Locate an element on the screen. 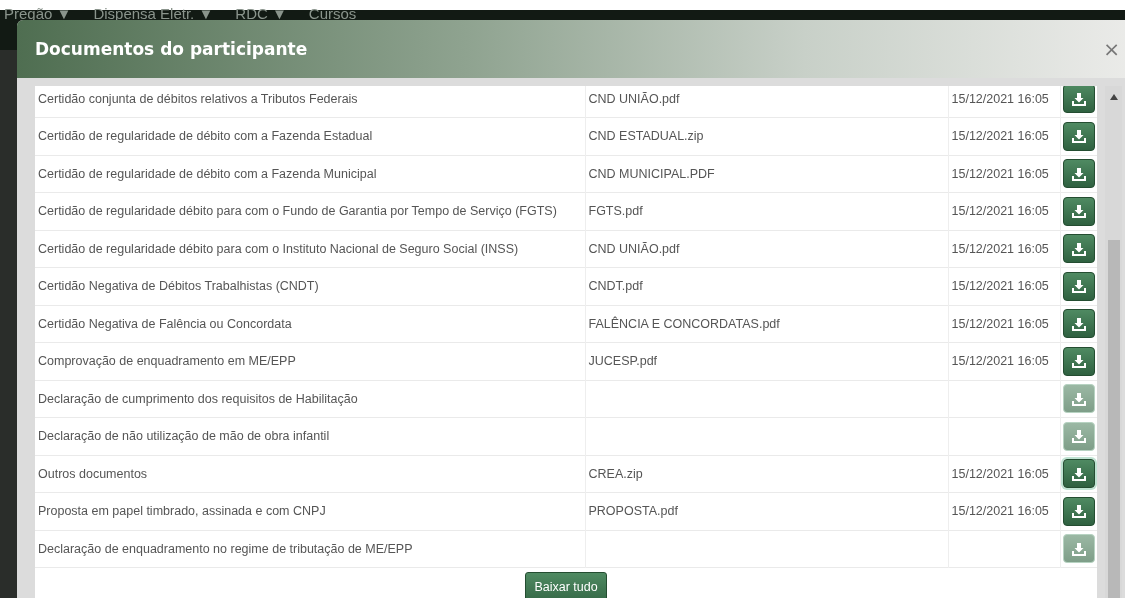  file-name-cell: CND MUNICIPAL.PDF is located at coordinates (766, 174).